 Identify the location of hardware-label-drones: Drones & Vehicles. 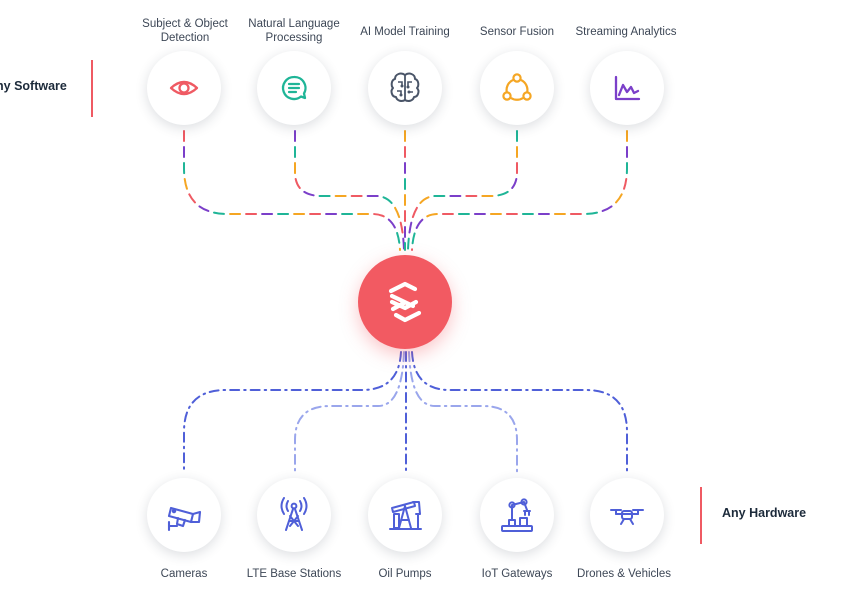
(624, 574).